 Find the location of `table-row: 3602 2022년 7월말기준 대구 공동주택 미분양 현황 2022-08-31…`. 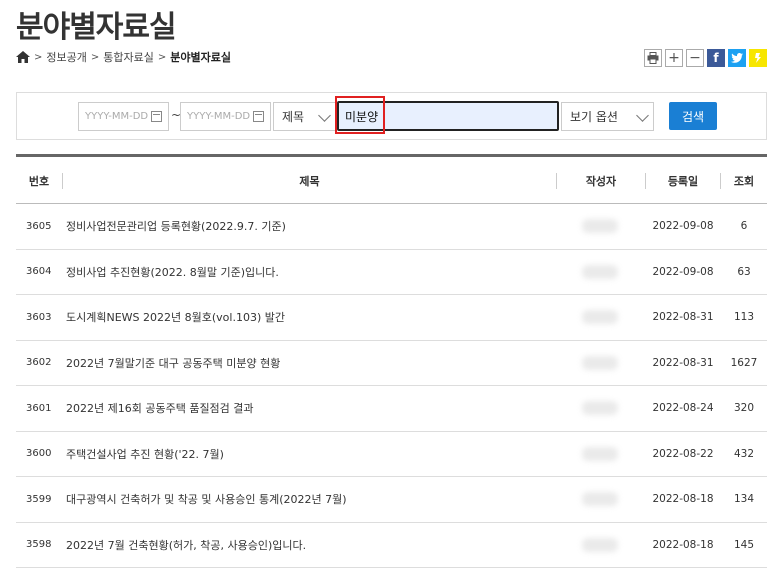

table-row: 3602 2022년 7월말기준 대구 공동주택 미분양 현황 2022-08-31… is located at coordinates (391, 363).